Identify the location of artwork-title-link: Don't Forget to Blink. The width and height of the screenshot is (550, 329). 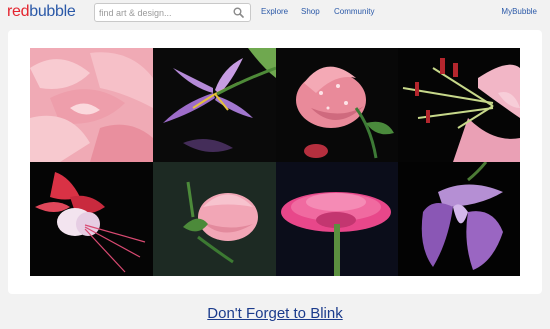
(274, 313).